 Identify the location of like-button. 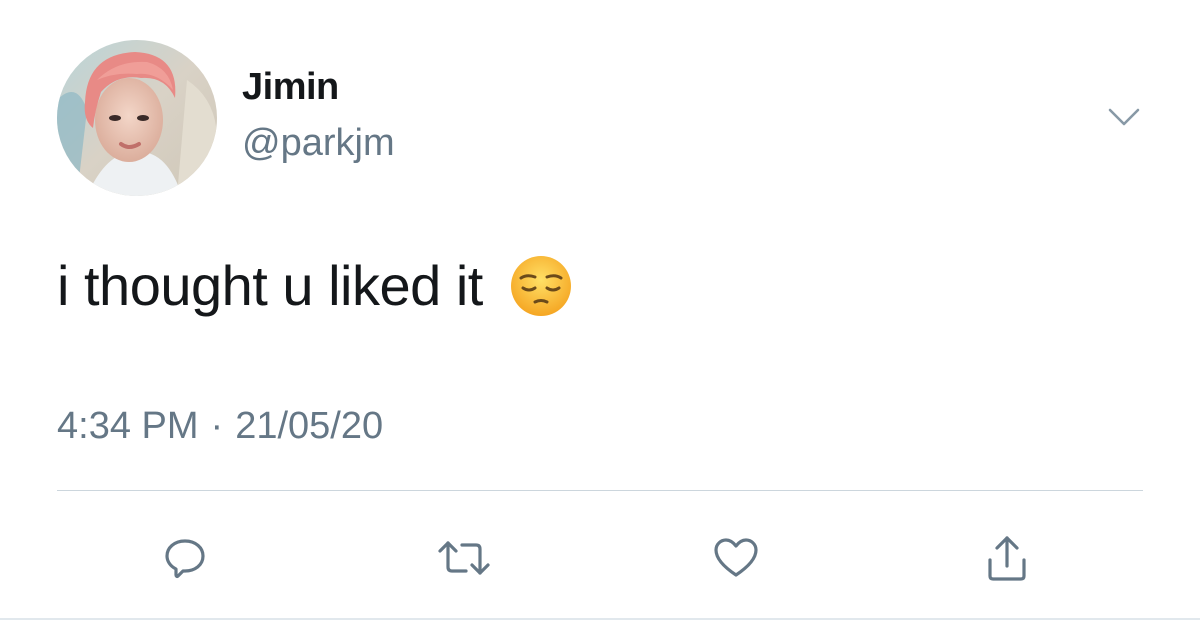
(736, 558).